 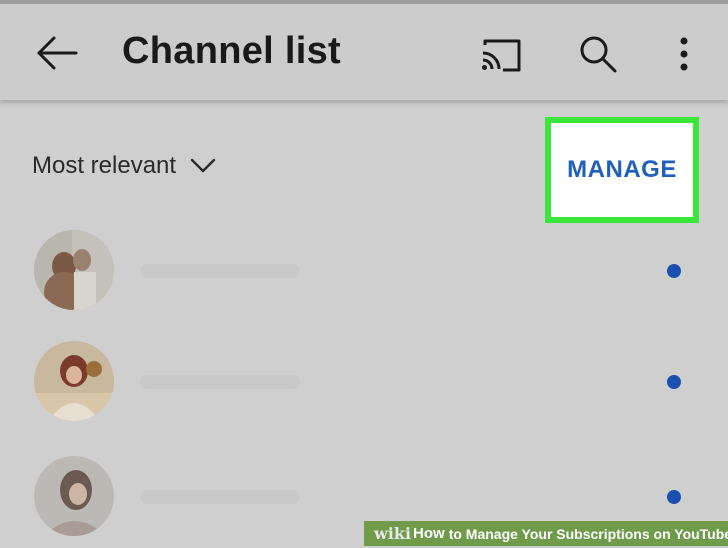 I want to click on cast-button, so click(x=501, y=55).